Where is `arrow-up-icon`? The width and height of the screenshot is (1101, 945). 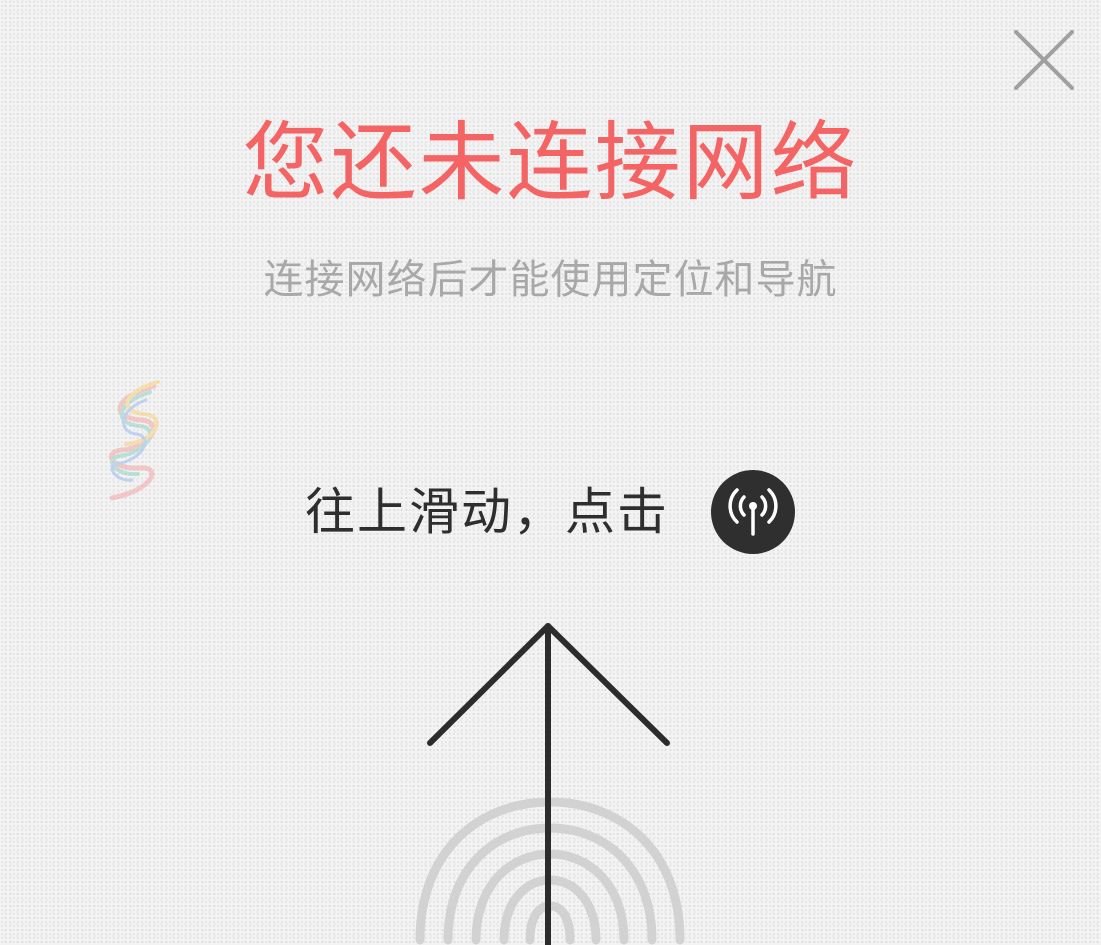
arrow-up-icon is located at coordinates (550, 782).